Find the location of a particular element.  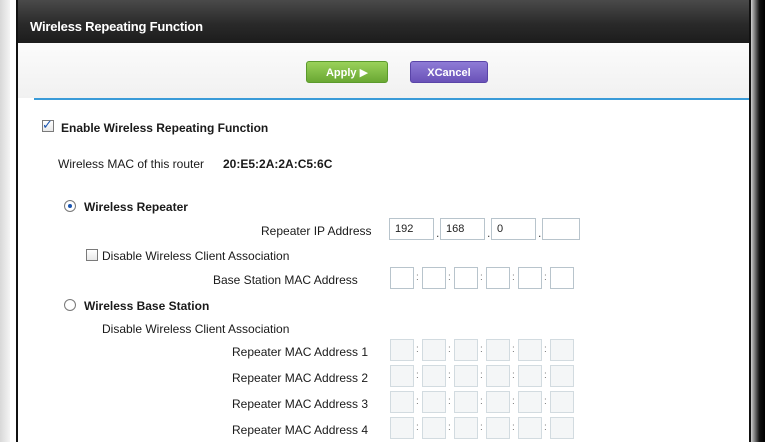

cancel-button: XCancel is located at coordinates (449, 72).